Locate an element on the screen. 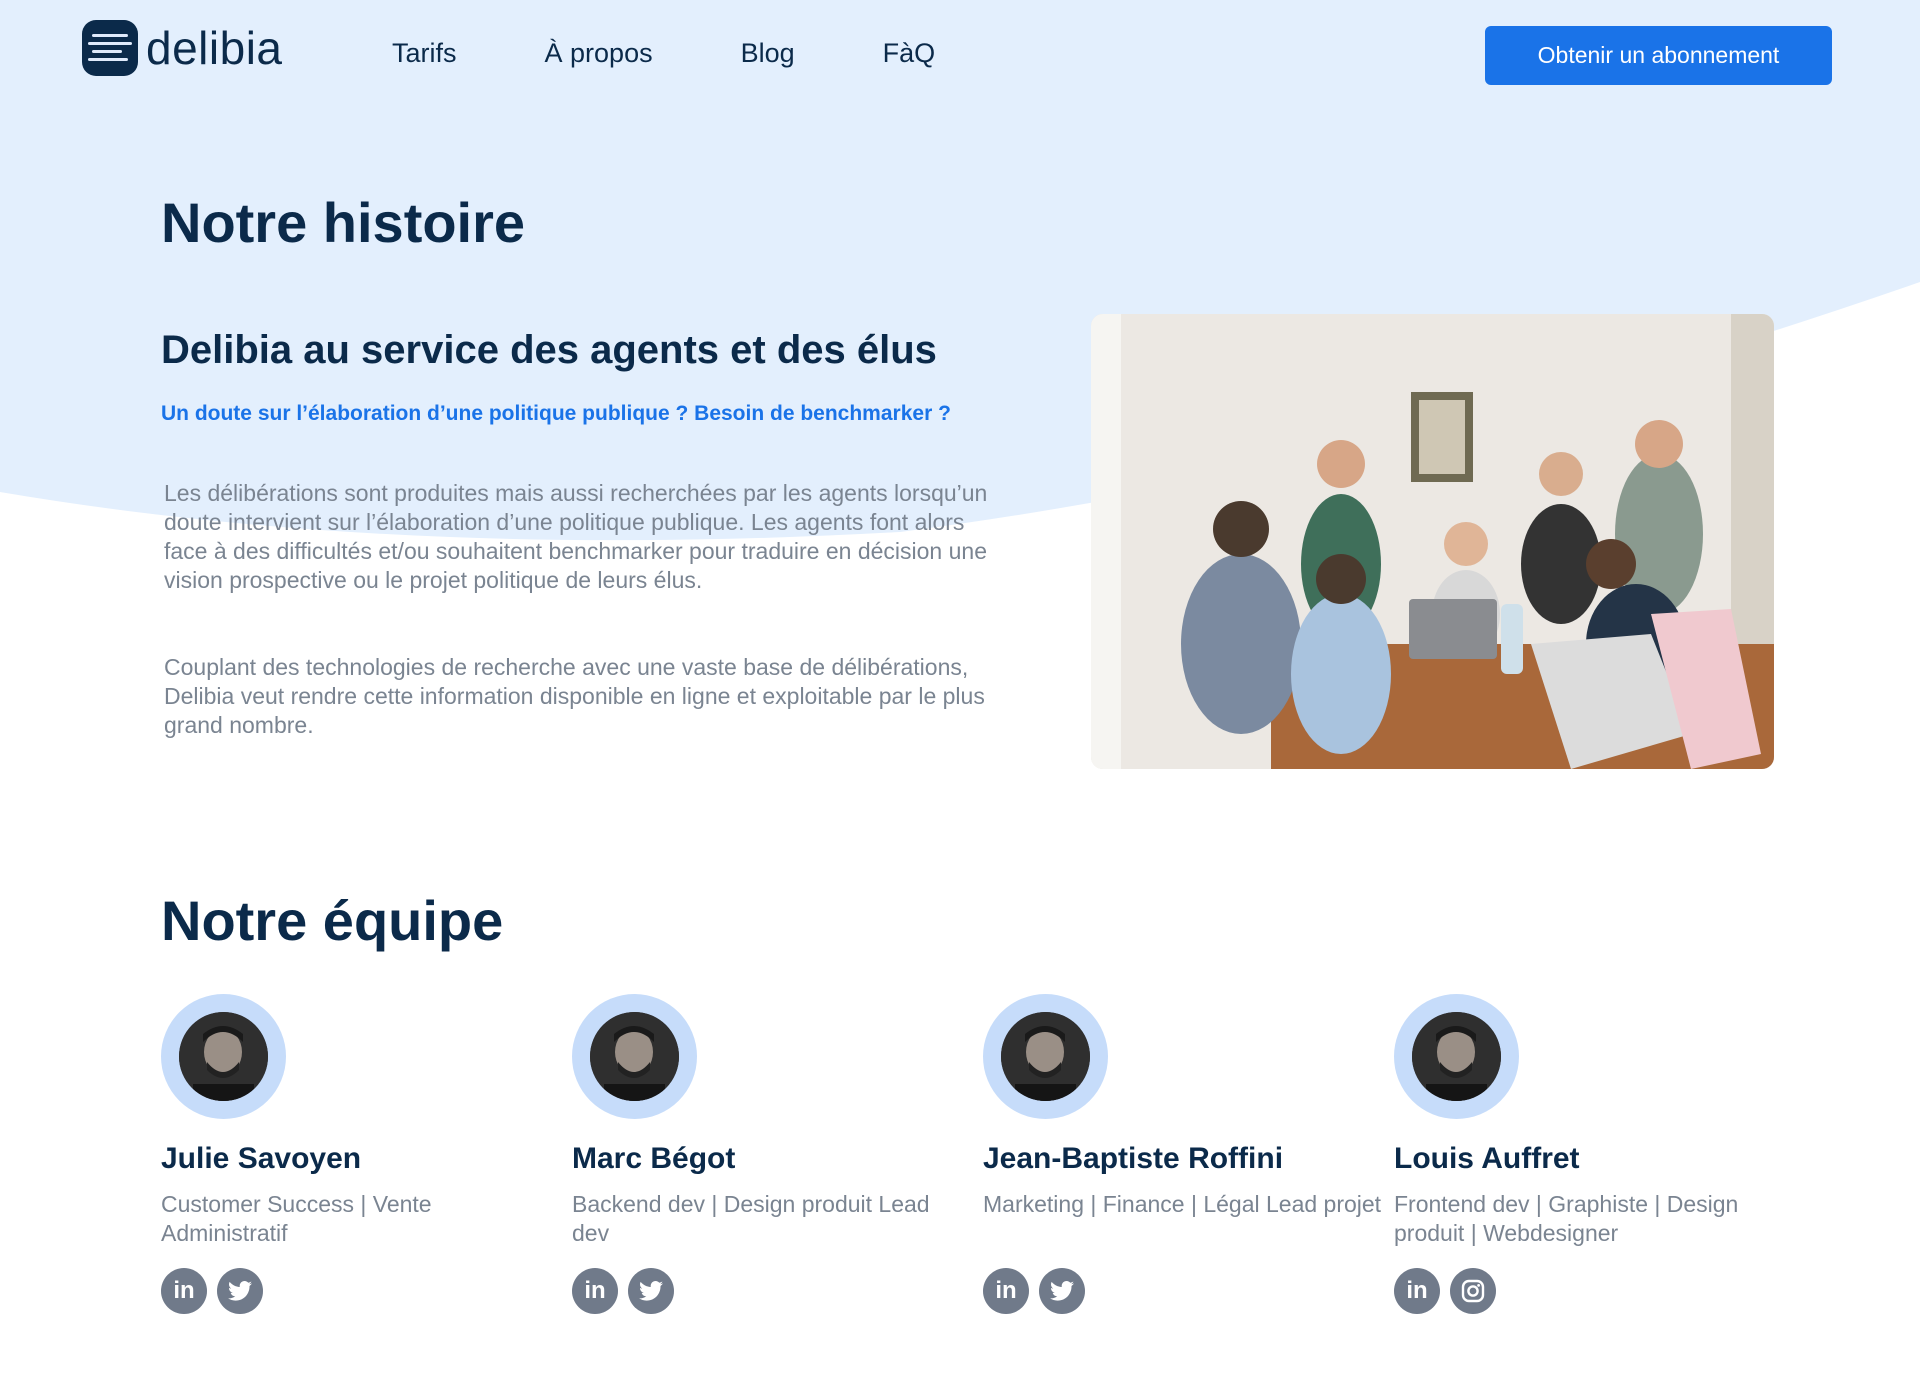 This screenshot has height=1378, width=1920. member-name: Jean-Baptiste Roffini is located at coordinates (1133, 1158).